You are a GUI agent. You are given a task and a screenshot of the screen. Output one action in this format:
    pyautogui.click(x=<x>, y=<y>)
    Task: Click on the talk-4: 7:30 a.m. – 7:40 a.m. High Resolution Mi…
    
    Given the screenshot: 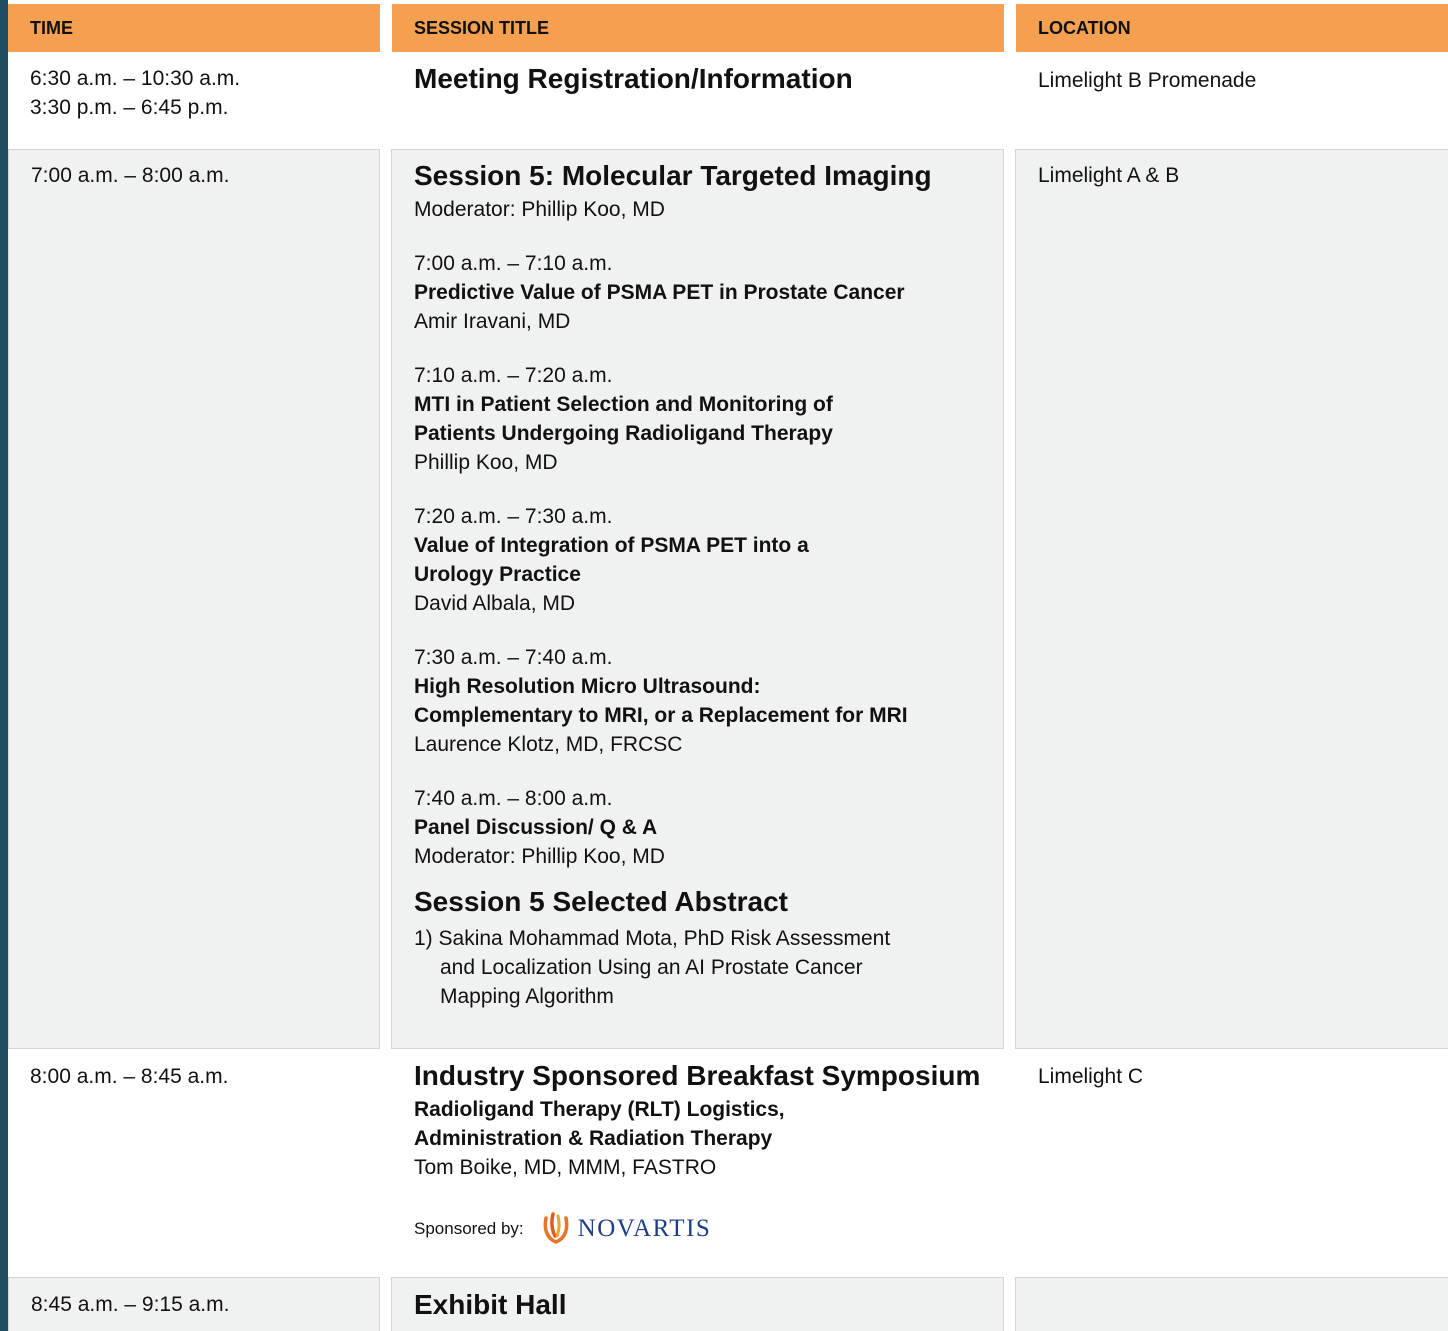 What is the action you would take?
    pyautogui.click(x=697, y=701)
    